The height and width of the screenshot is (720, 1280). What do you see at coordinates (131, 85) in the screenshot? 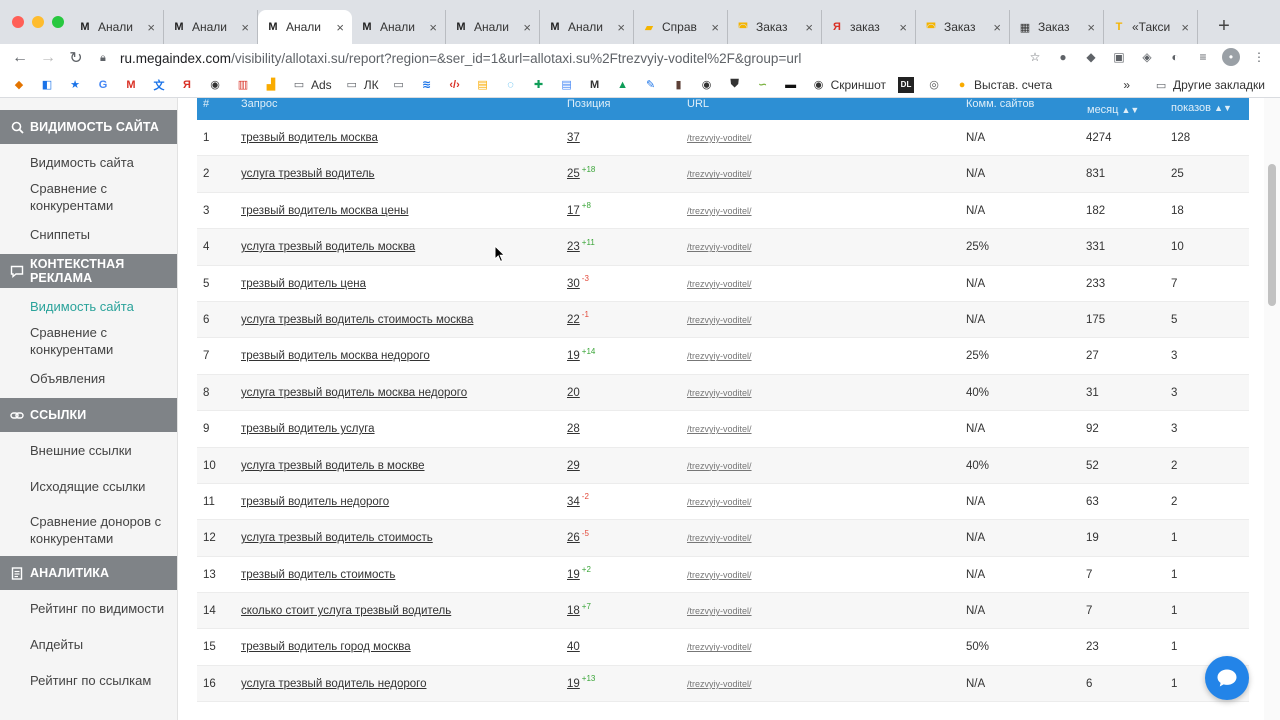
I see `bookmark-item: M` at bounding box center [131, 85].